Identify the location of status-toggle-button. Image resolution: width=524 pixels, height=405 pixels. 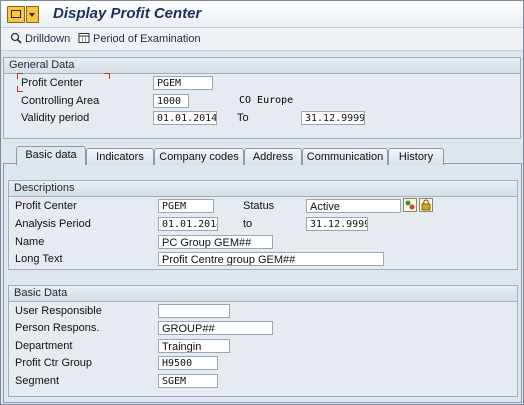
(410, 205).